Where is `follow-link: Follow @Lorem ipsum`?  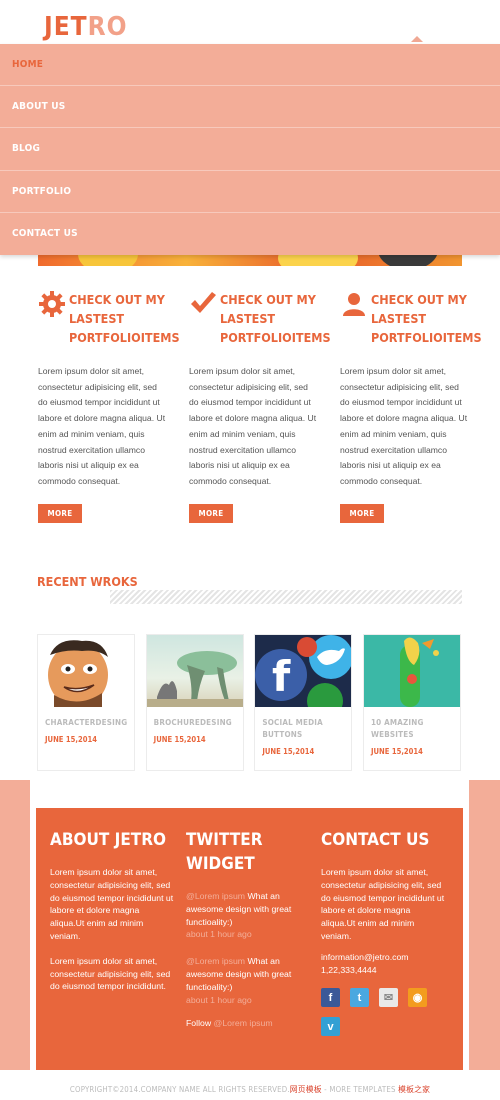
follow-link: Follow @Lorem ipsum is located at coordinates (248, 1023).